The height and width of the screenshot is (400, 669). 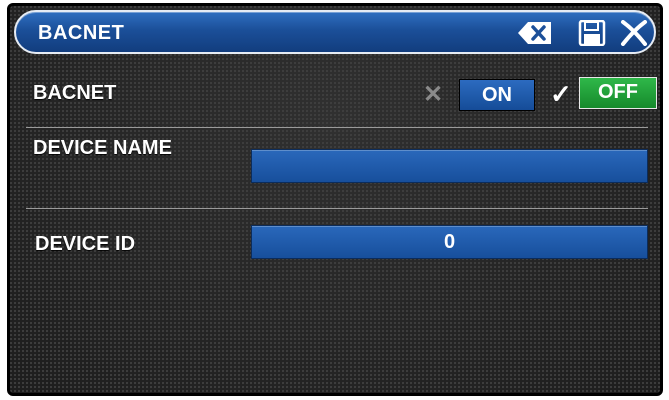 I want to click on close-icon, so click(x=634, y=33).